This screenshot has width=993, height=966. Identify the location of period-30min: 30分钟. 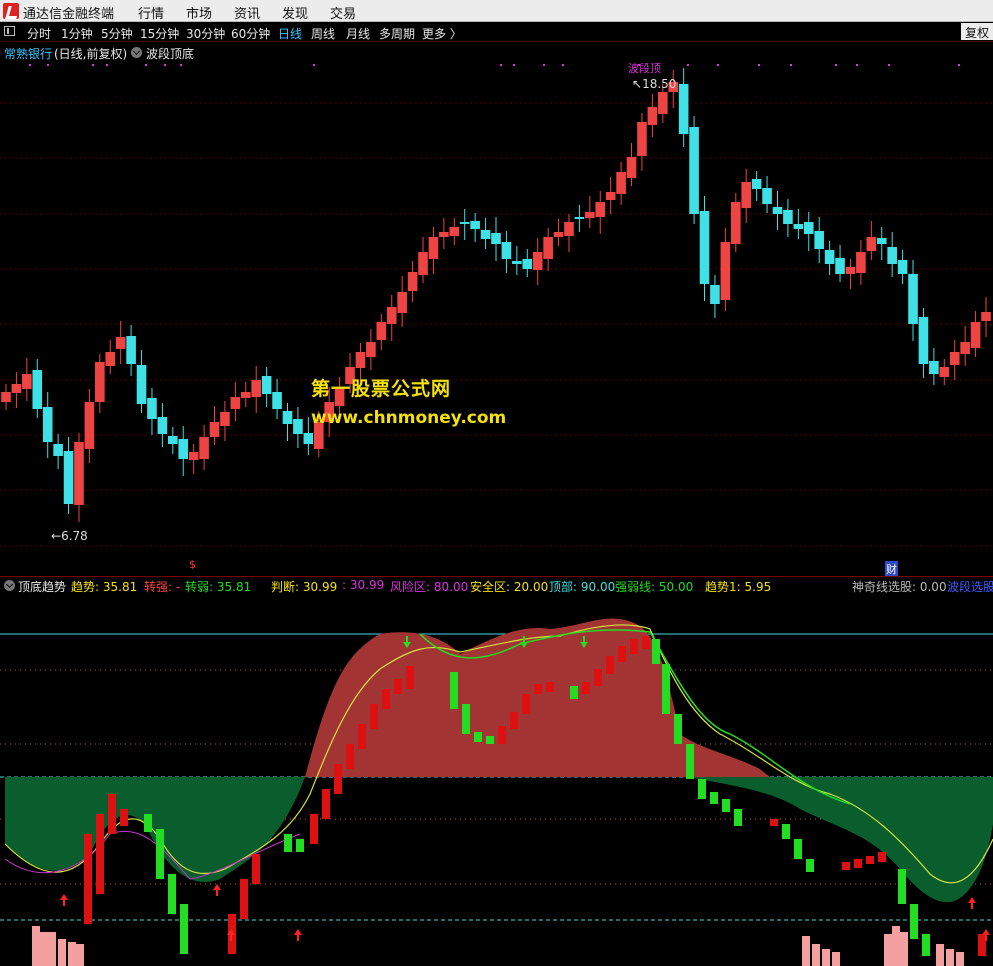
(205, 33).